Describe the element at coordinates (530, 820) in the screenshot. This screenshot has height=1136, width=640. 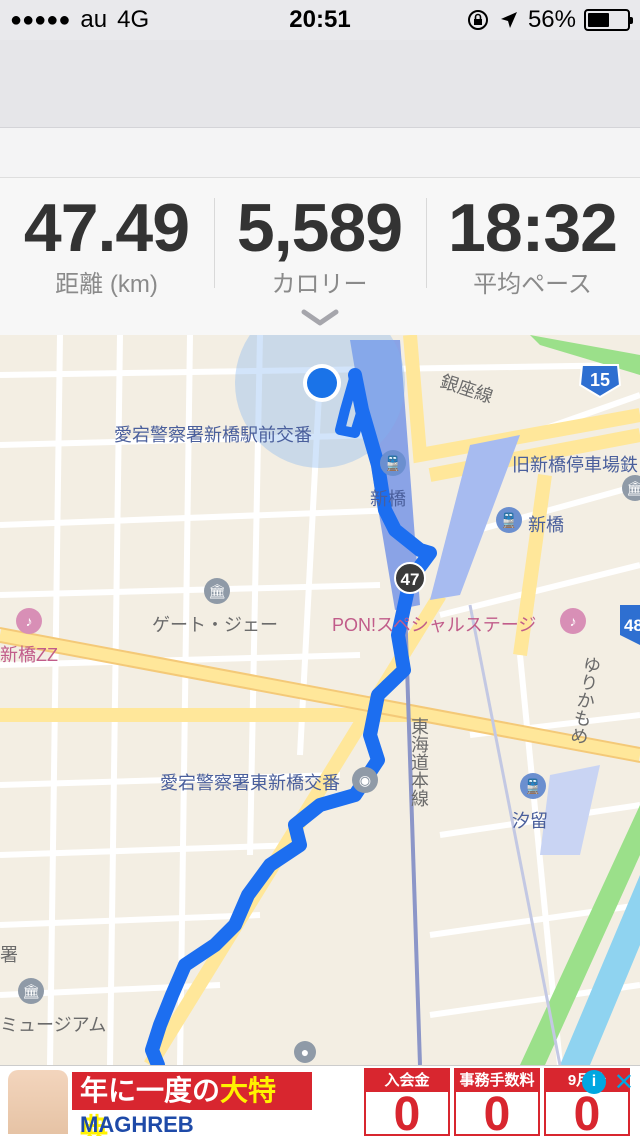
I see `station-label: 汐留` at that location.